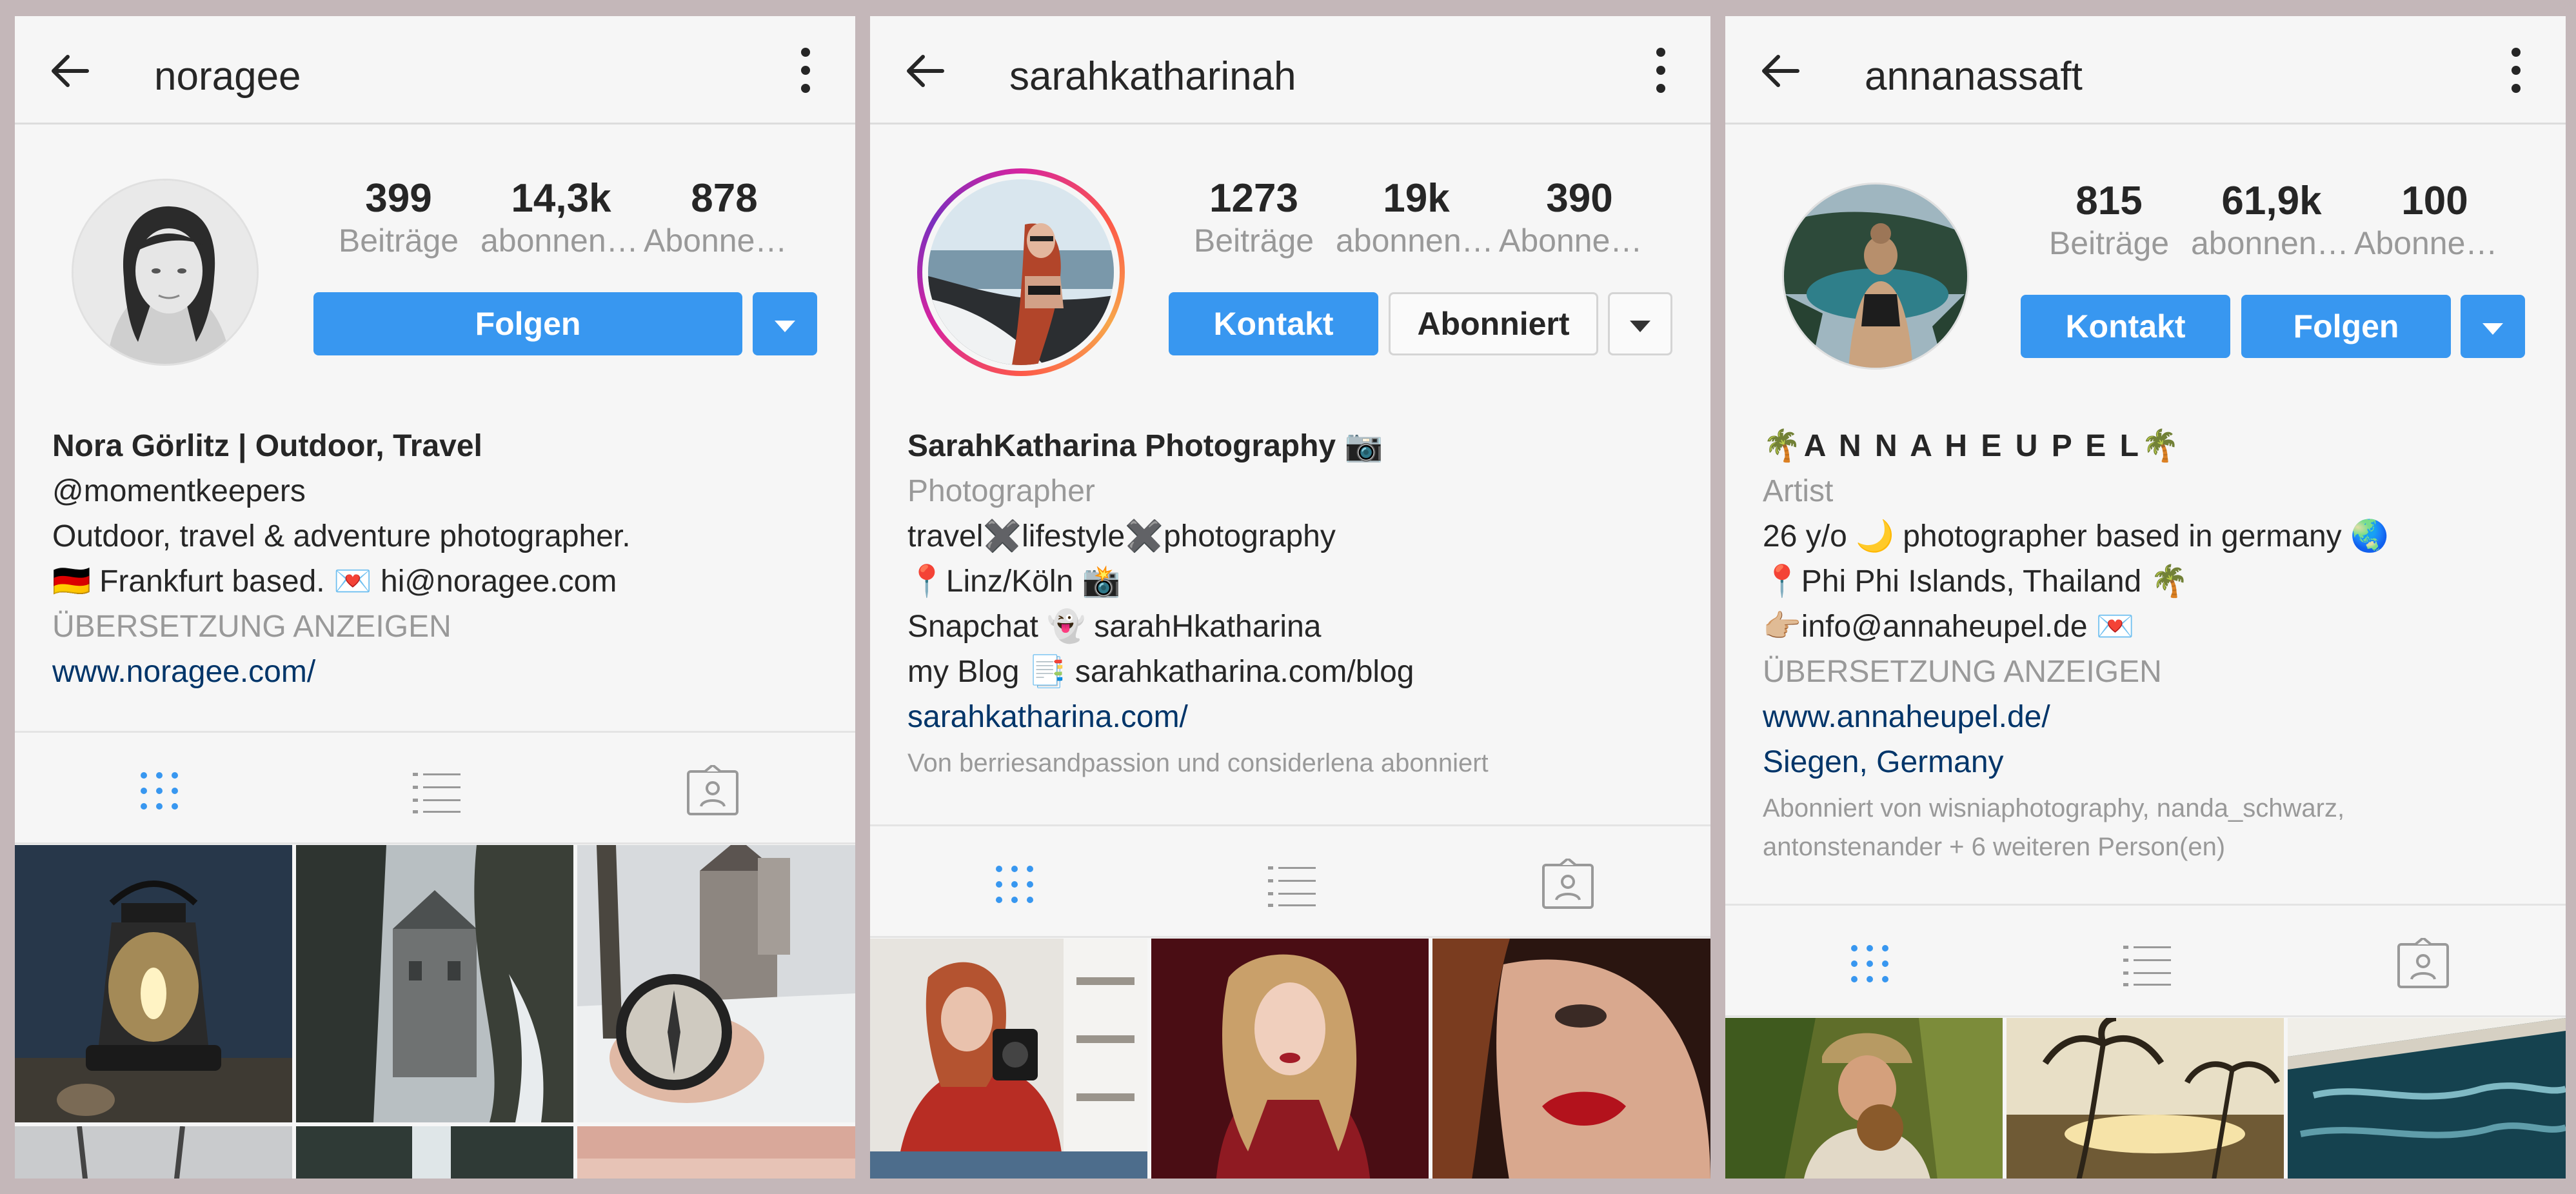 The image size is (2576, 1194). Describe the element at coordinates (399, 198) in the screenshot. I see `stat-value: 399` at that location.